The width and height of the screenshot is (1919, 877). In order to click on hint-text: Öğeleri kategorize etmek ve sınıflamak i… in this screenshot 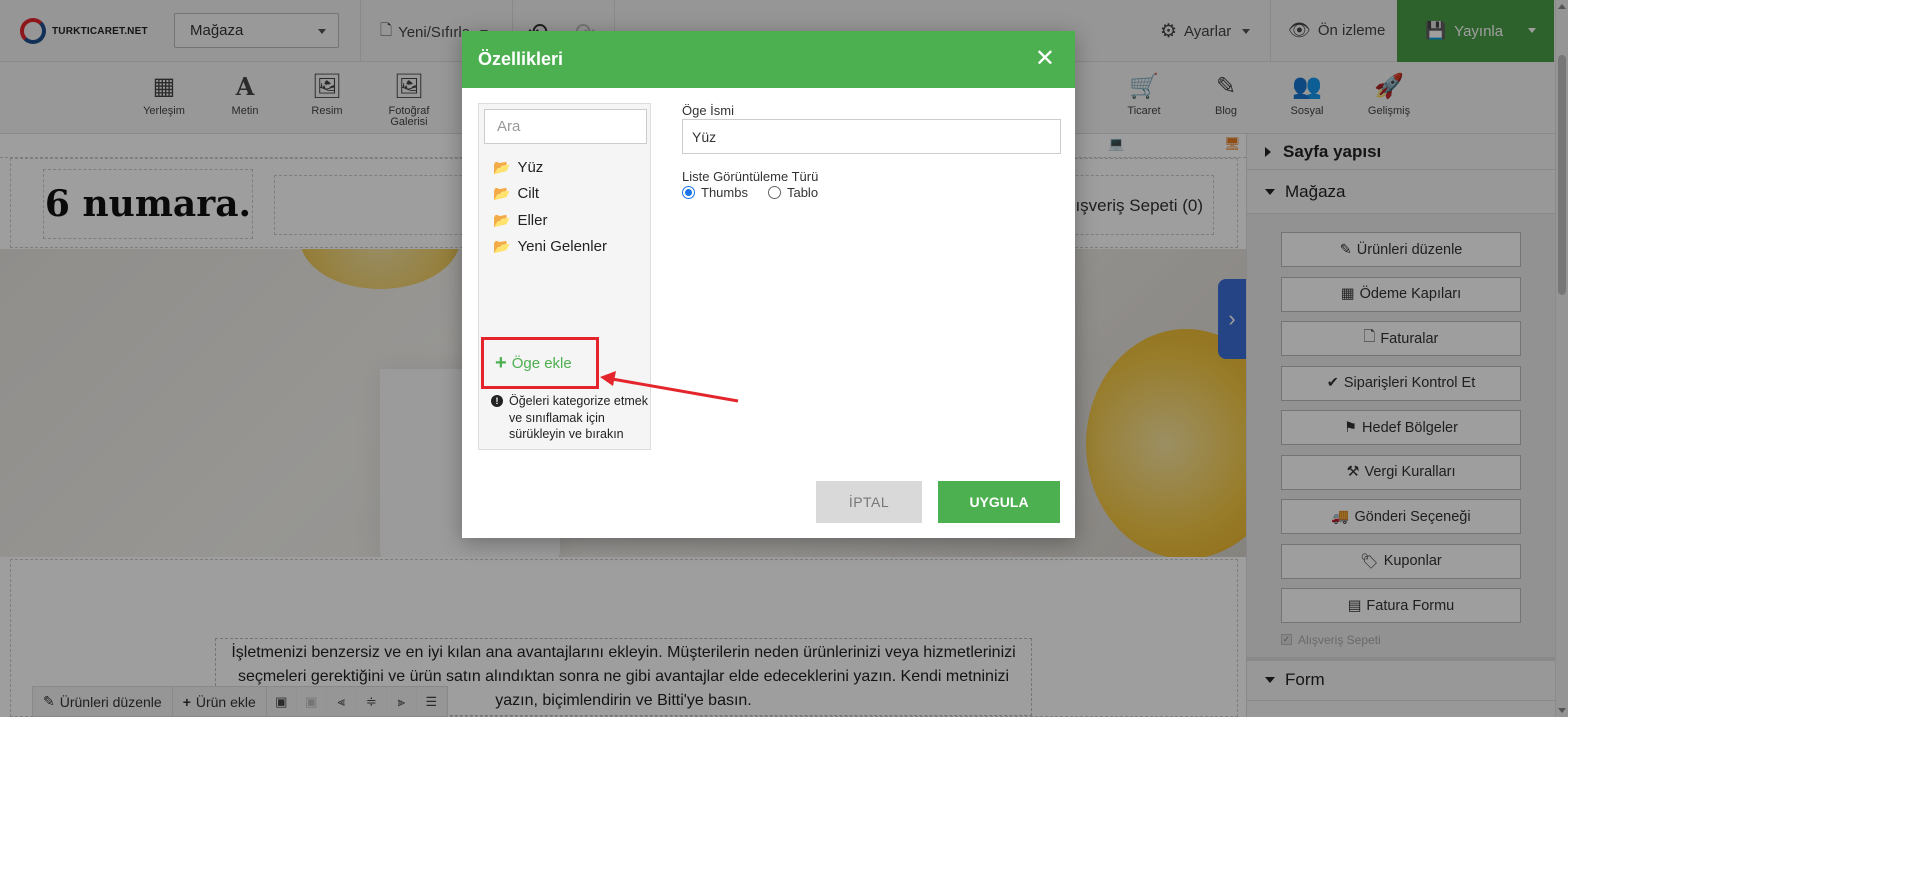, I will do `click(578, 417)`.